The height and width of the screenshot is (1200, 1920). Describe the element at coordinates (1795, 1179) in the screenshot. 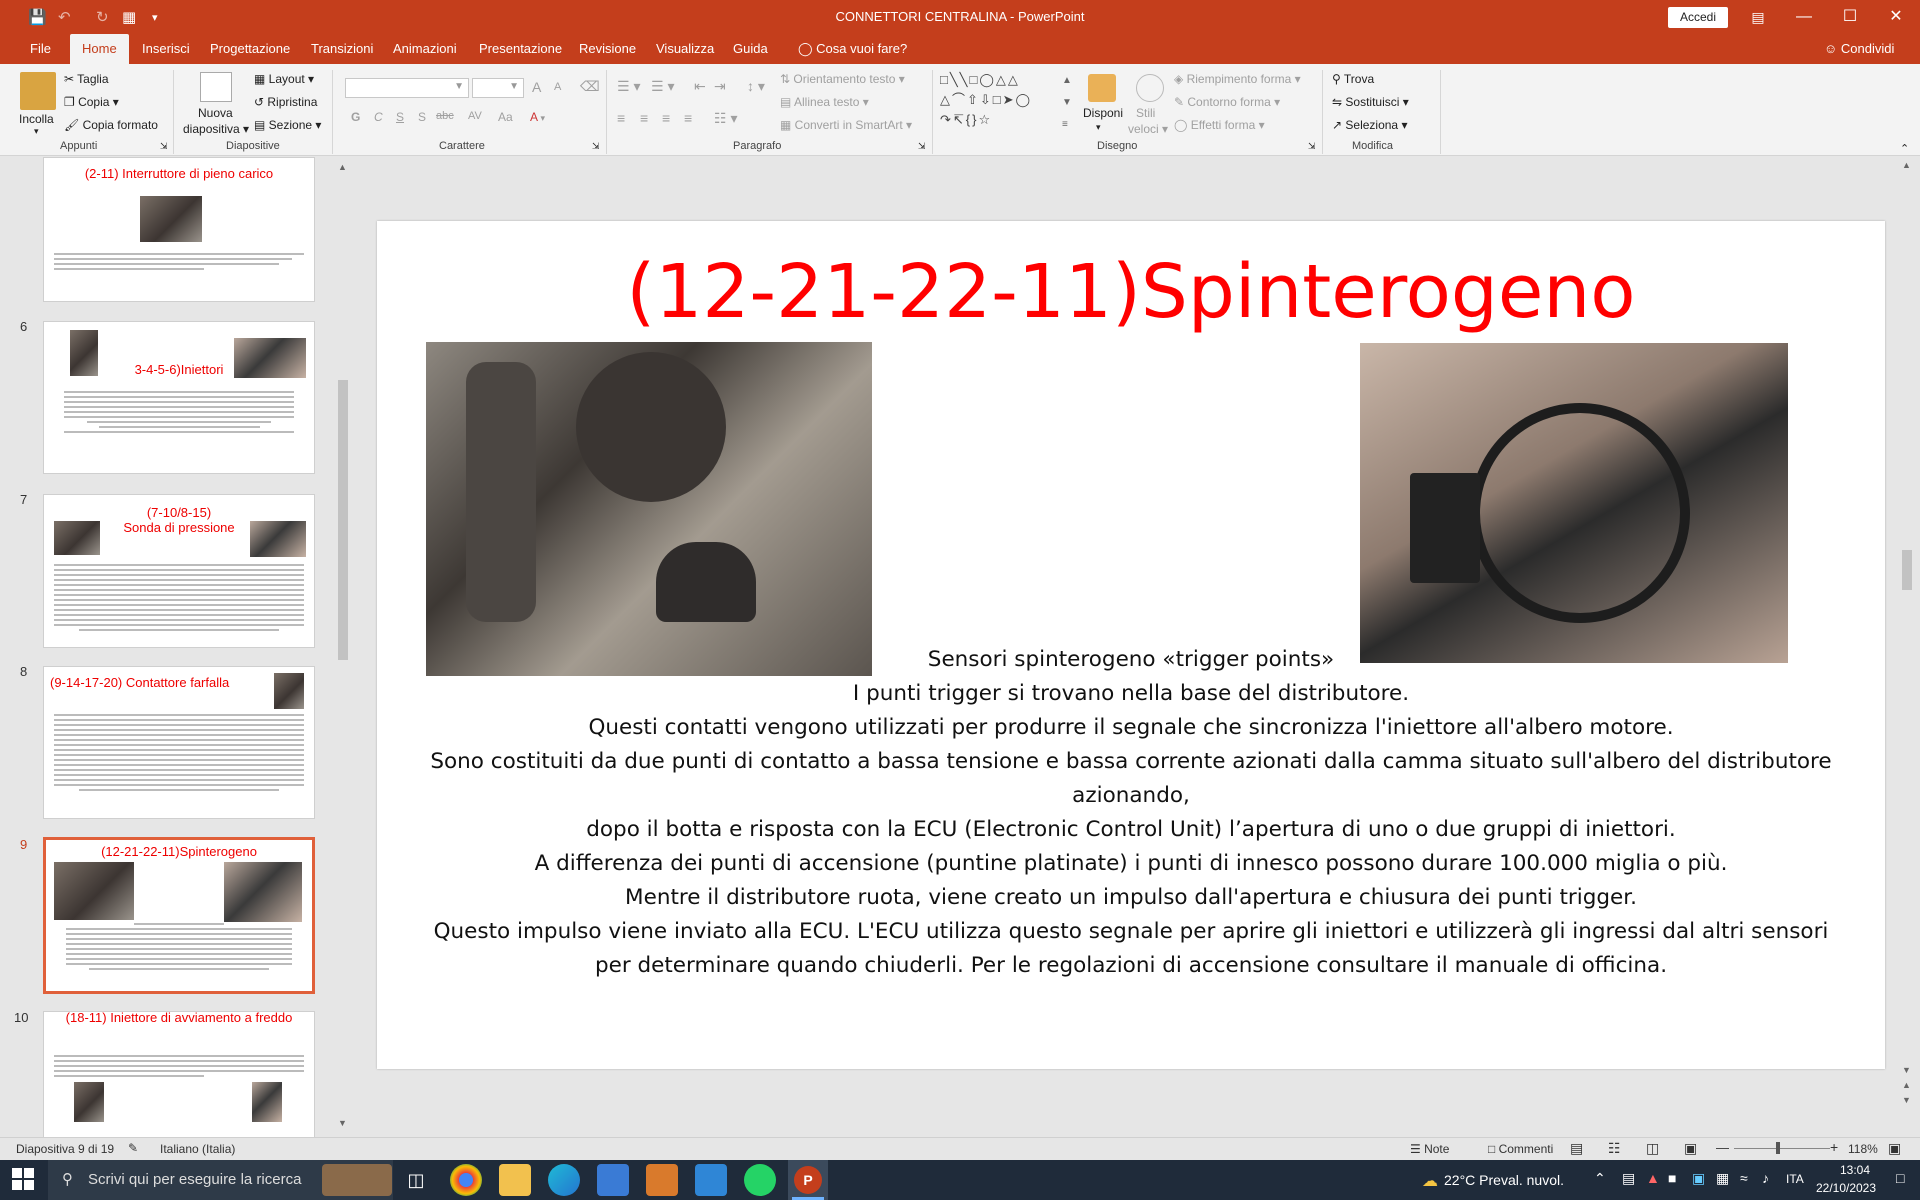

I see `input-language: ITA` at that location.